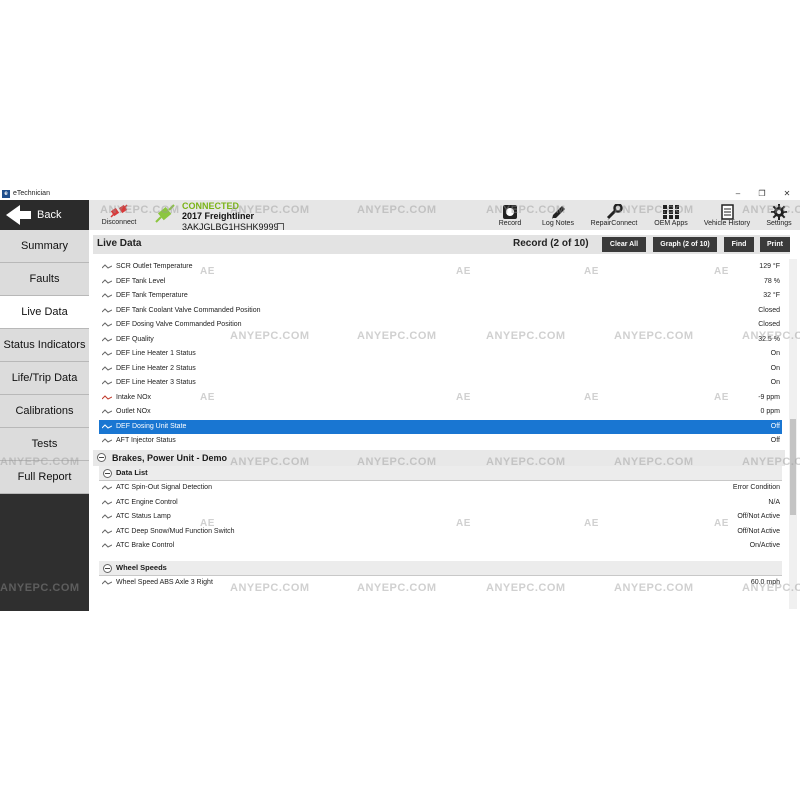 This screenshot has height=800, width=800. What do you see at coordinates (44, 246) in the screenshot?
I see `sidebar-item-summary: Summary` at bounding box center [44, 246].